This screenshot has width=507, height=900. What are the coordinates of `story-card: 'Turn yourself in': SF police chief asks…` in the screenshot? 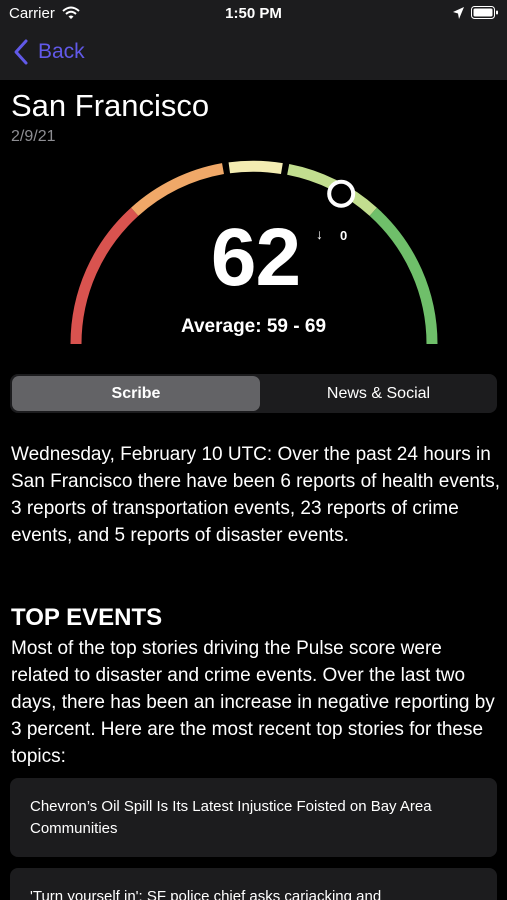 It's located at (253, 884).